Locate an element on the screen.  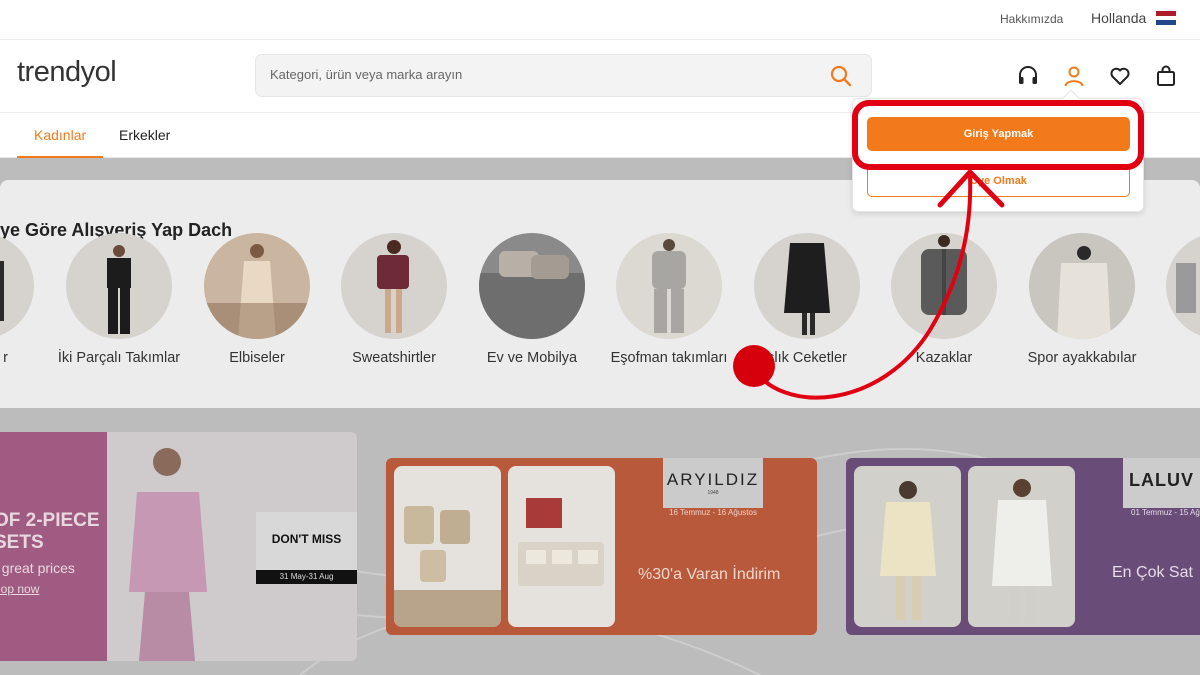
search-input is located at coordinates (540, 74).